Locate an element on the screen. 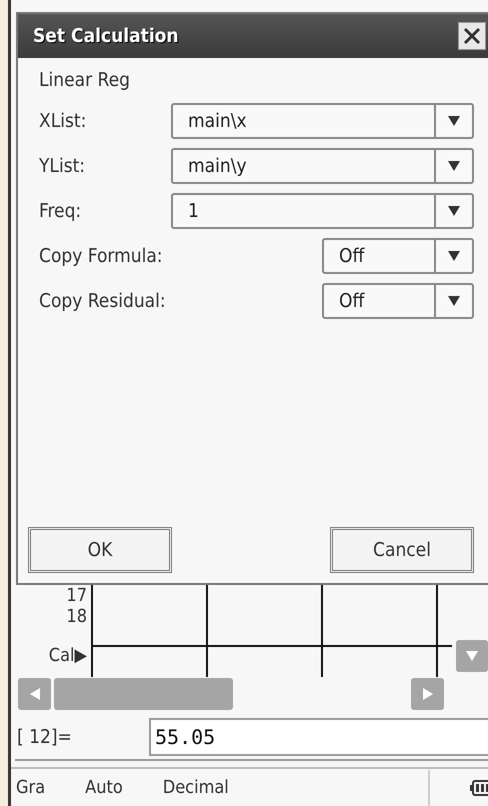  field-label: Freq: is located at coordinates (60, 211).